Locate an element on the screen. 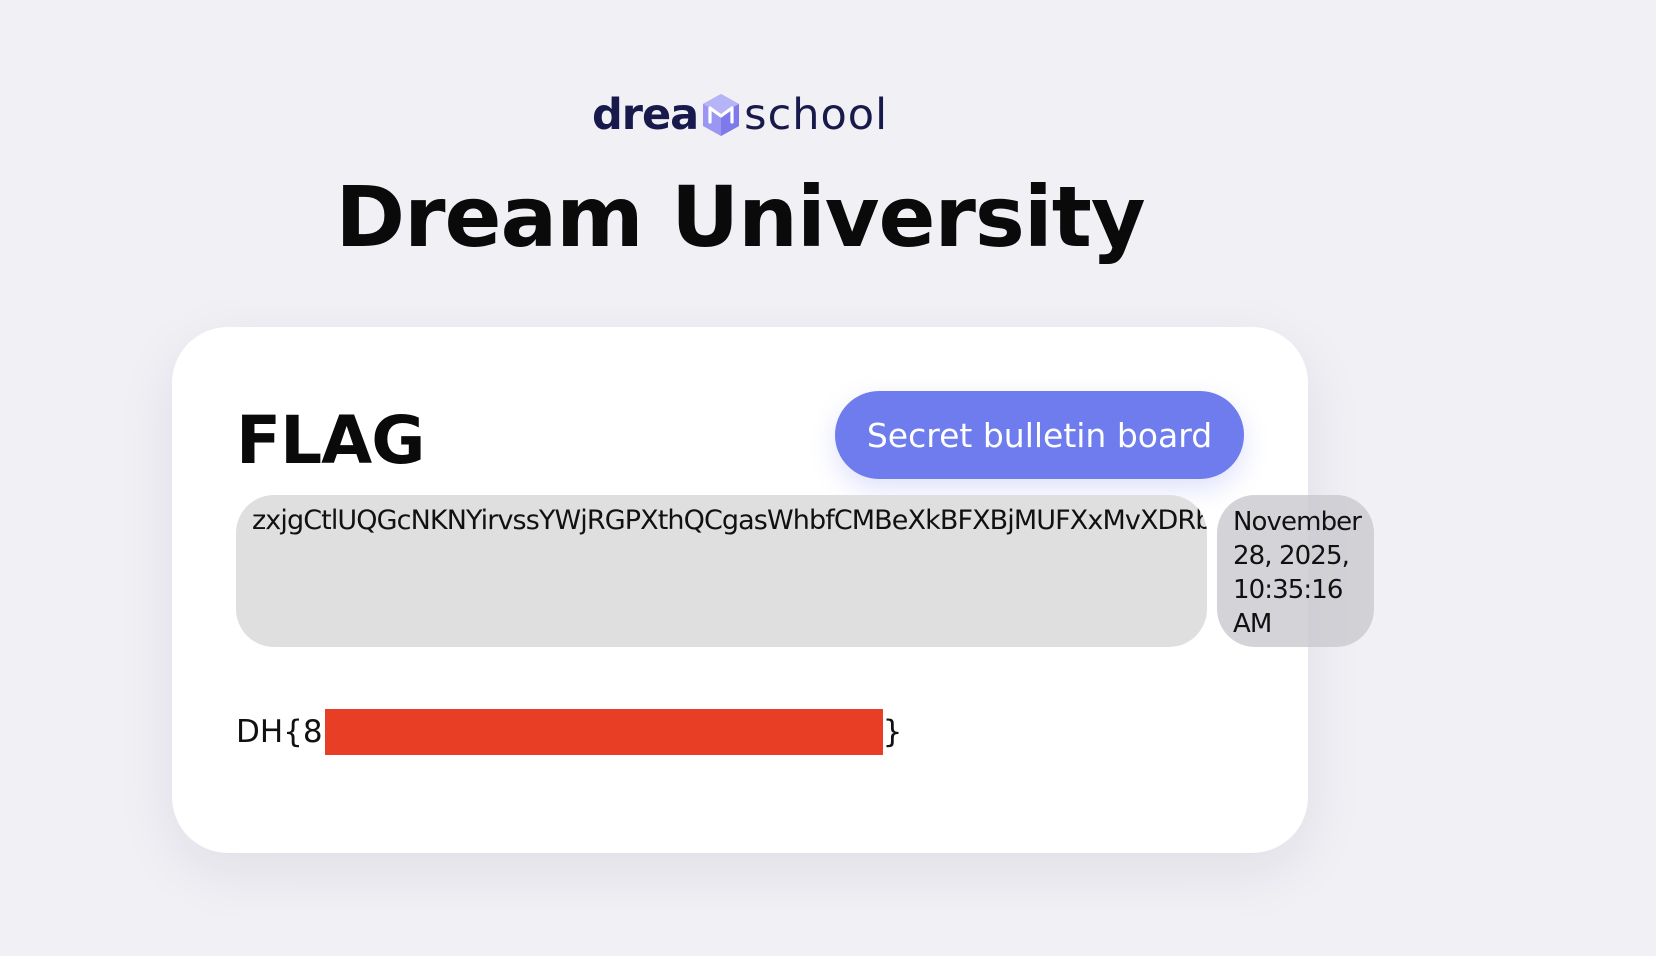  post-date-line: 28, 2025, is located at coordinates (1291, 556).